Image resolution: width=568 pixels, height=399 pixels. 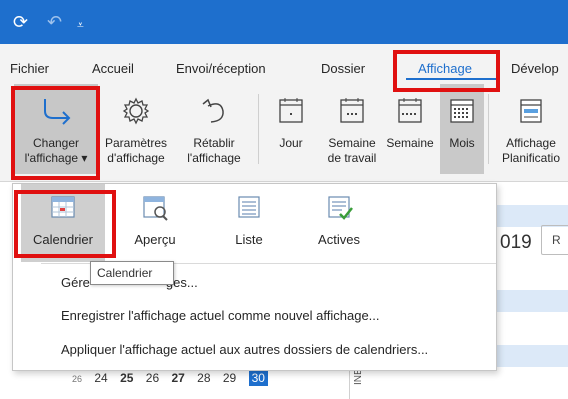 What do you see at coordinates (126, 378) in the screenshot?
I see `mini-day: 25` at bounding box center [126, 378].